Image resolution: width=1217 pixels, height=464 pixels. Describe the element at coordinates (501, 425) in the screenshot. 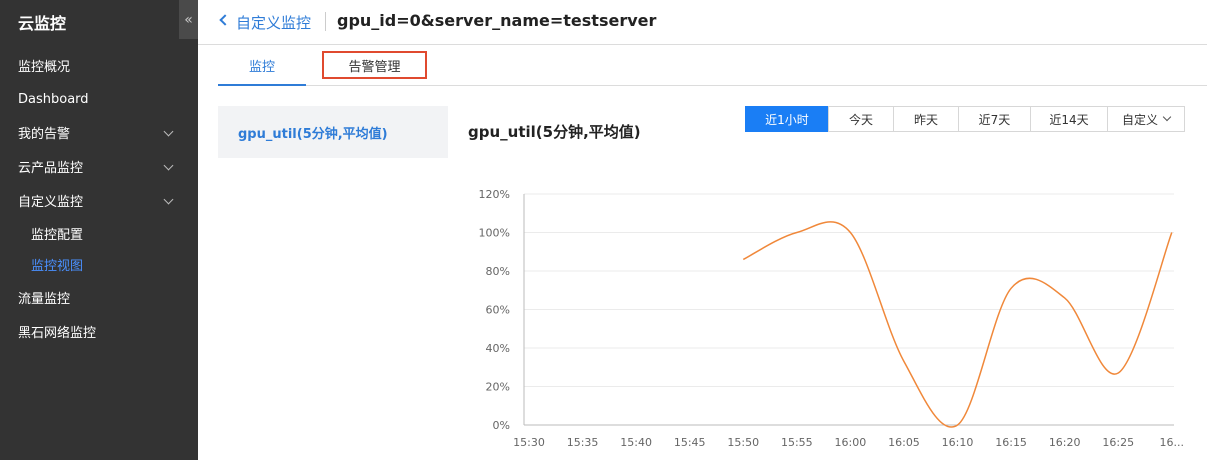

I see `y-tick-label: 0%` at that location.